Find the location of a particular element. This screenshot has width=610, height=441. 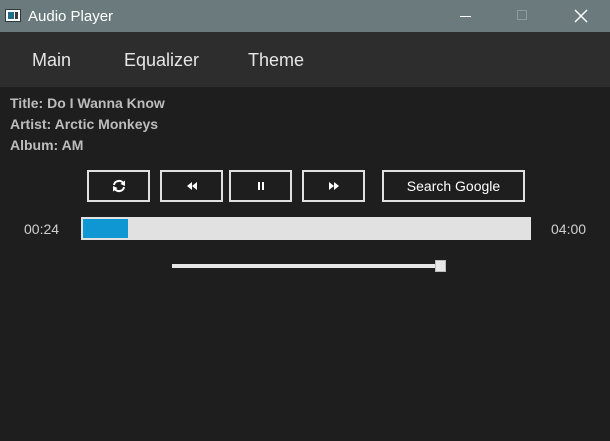

volume-slider-thumb is located at coordinates (440, 266).